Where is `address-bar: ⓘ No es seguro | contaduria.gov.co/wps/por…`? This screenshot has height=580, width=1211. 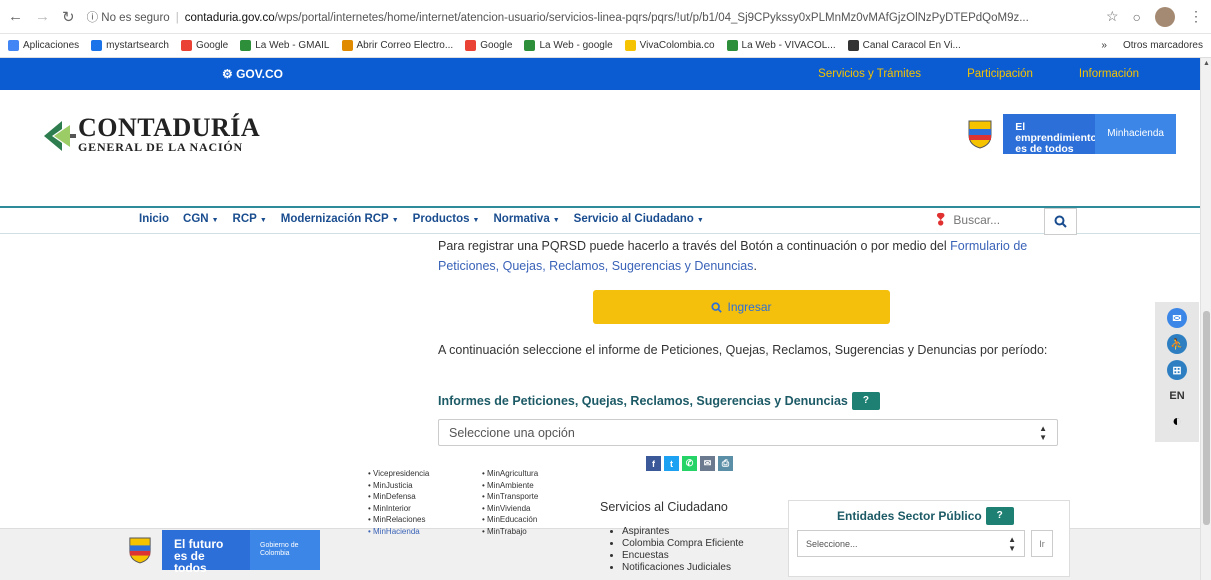
address-bar: ⓘ No es seguro | contaduria.gov.co/wps/por… is located at coordinates (596, 17).